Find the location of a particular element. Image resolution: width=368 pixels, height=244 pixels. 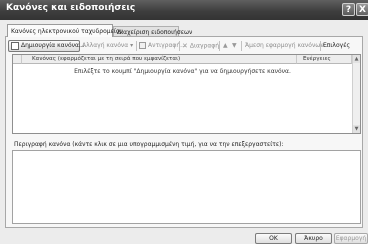

scroll-up-arrow-icon: ▲ is located at coordinates (356, 59).